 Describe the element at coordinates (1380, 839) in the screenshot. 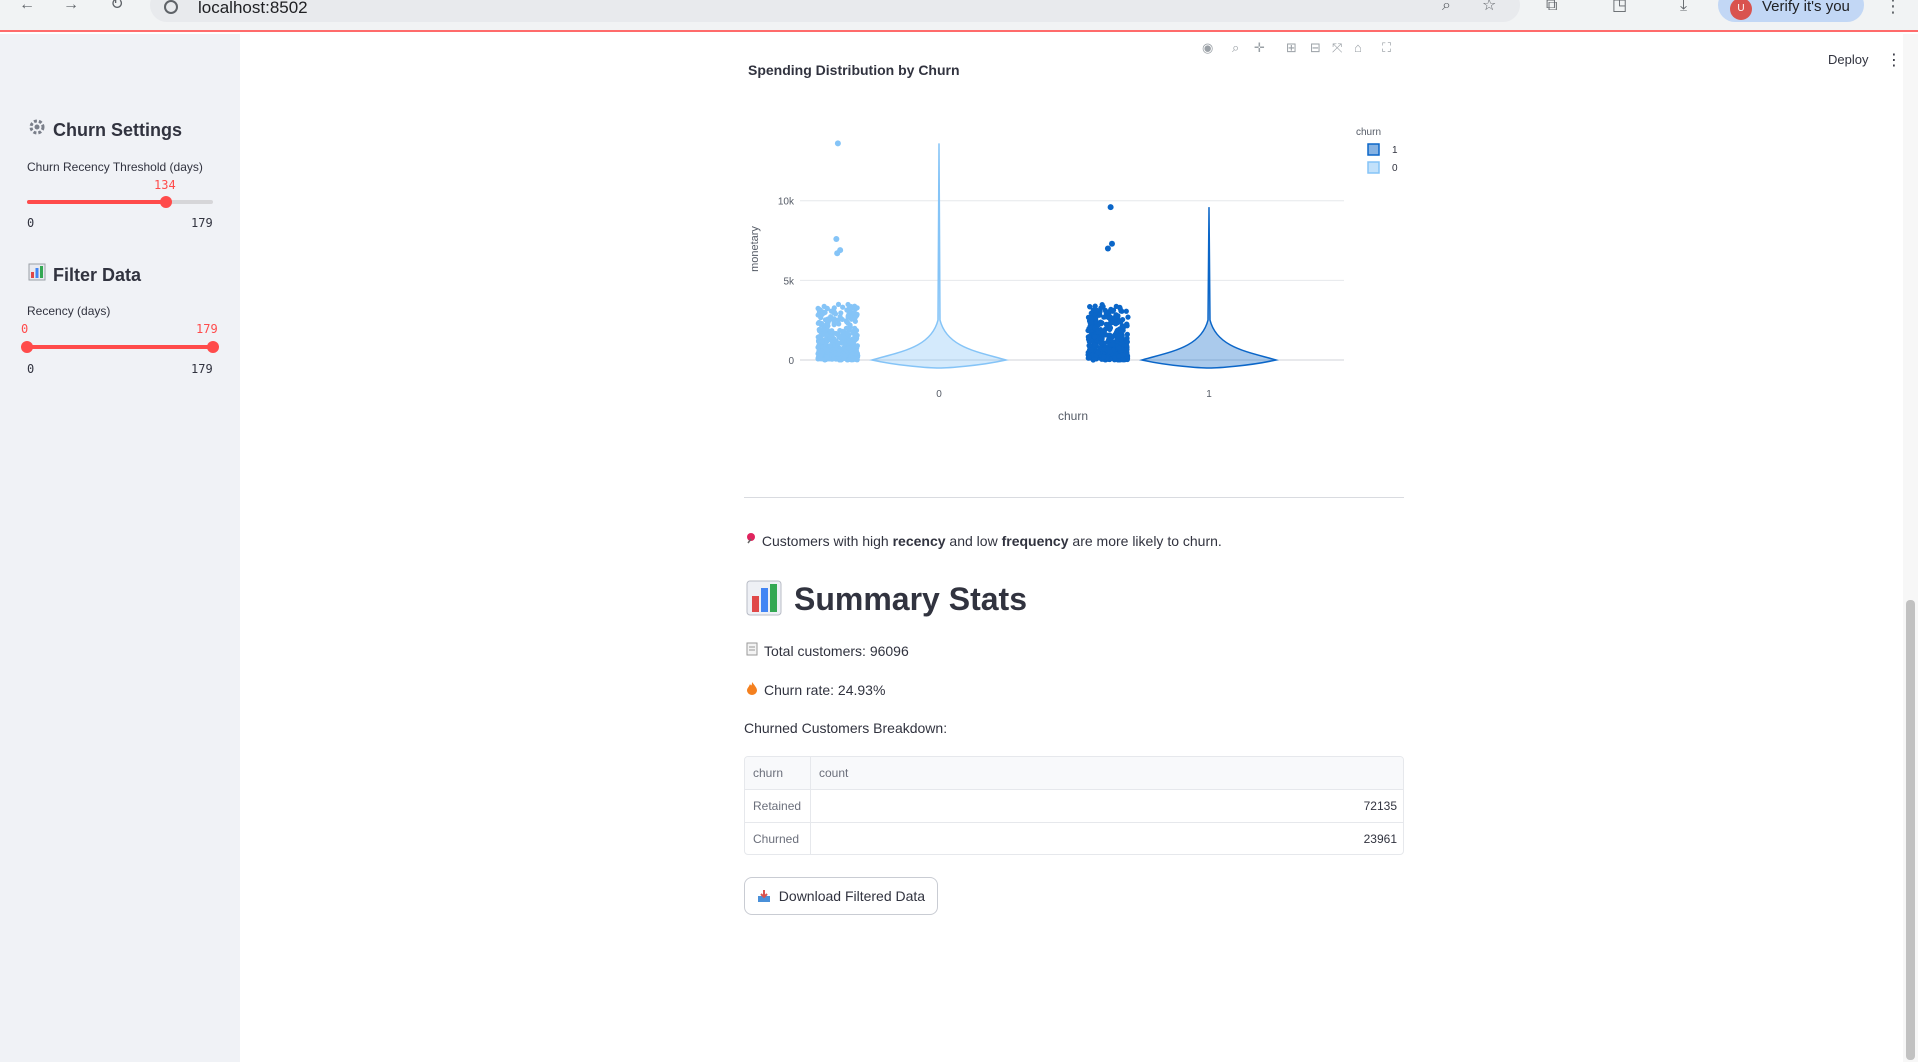

I see `row-count: 23961` at that location.